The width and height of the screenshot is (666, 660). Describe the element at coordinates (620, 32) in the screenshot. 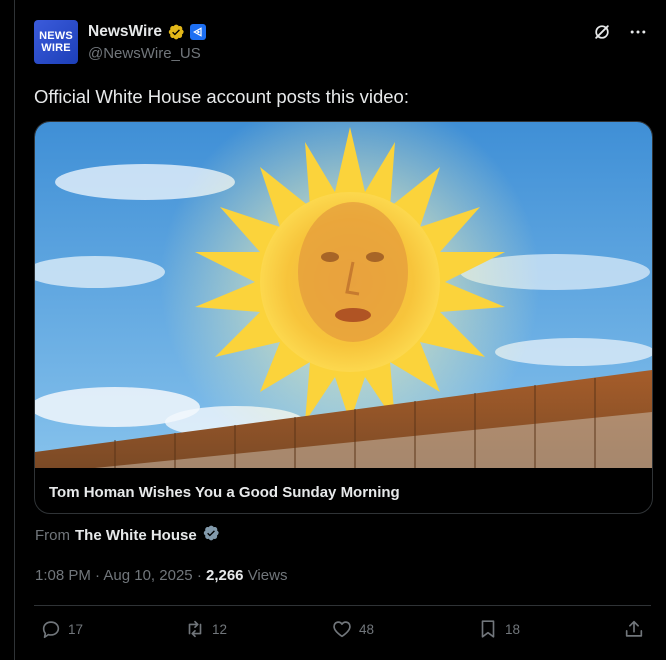

I see `top-actions` at that location.